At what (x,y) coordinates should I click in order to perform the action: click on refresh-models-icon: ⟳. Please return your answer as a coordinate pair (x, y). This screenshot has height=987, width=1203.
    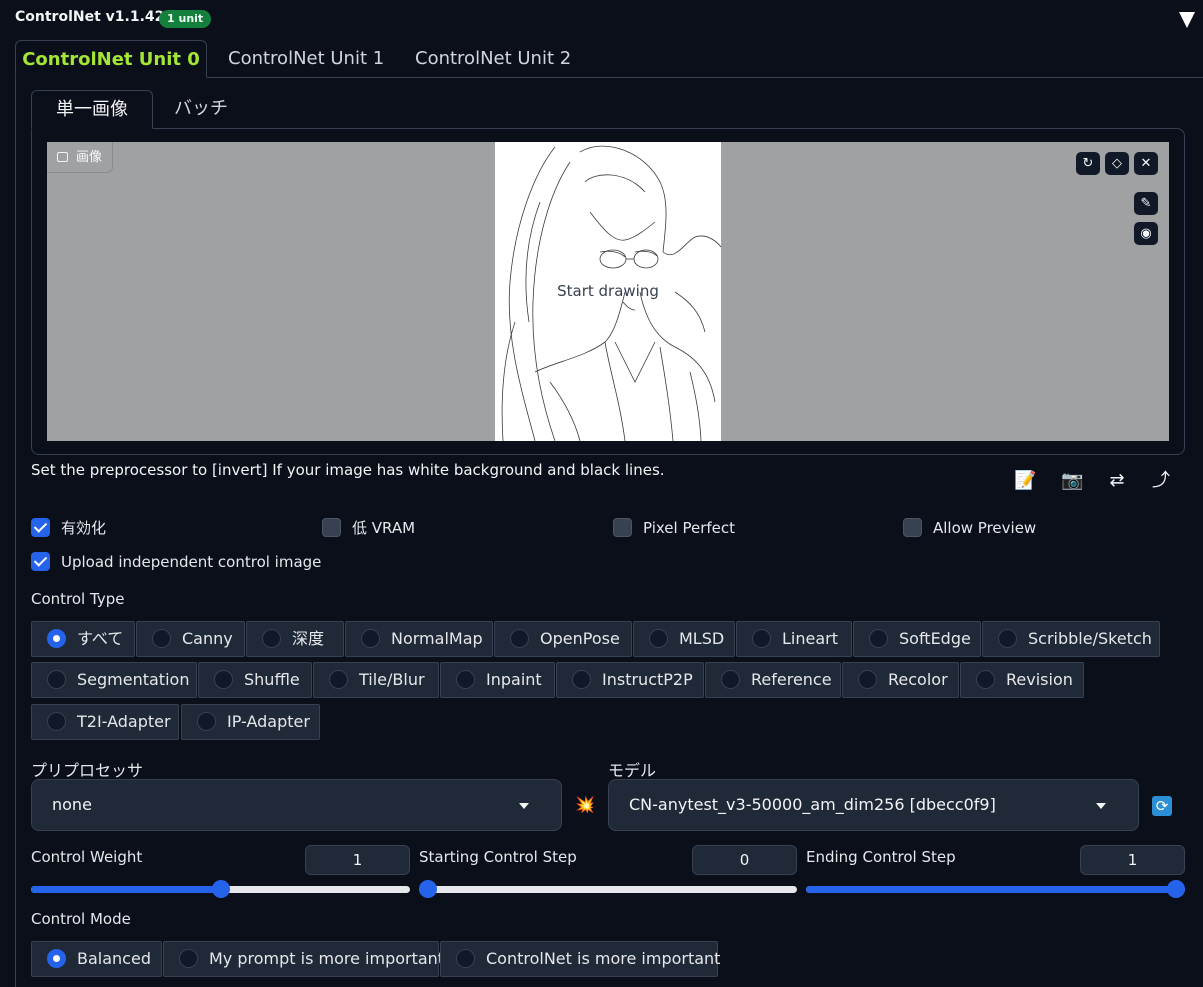
    Looking at the image, I should click on (1162, 806).